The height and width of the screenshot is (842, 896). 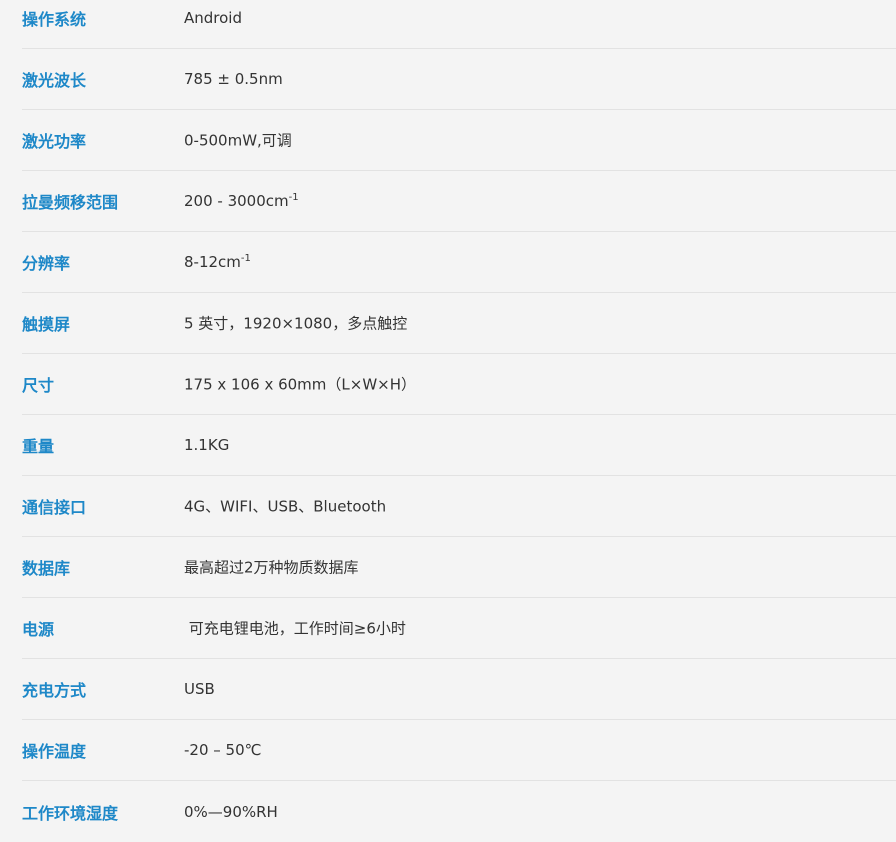 What do you see at coordinates (459, 567) in the screenshot?
I see `spec-row-database: 数据库 最高超过2万种物质数据库` at bounding box center [459, 567].